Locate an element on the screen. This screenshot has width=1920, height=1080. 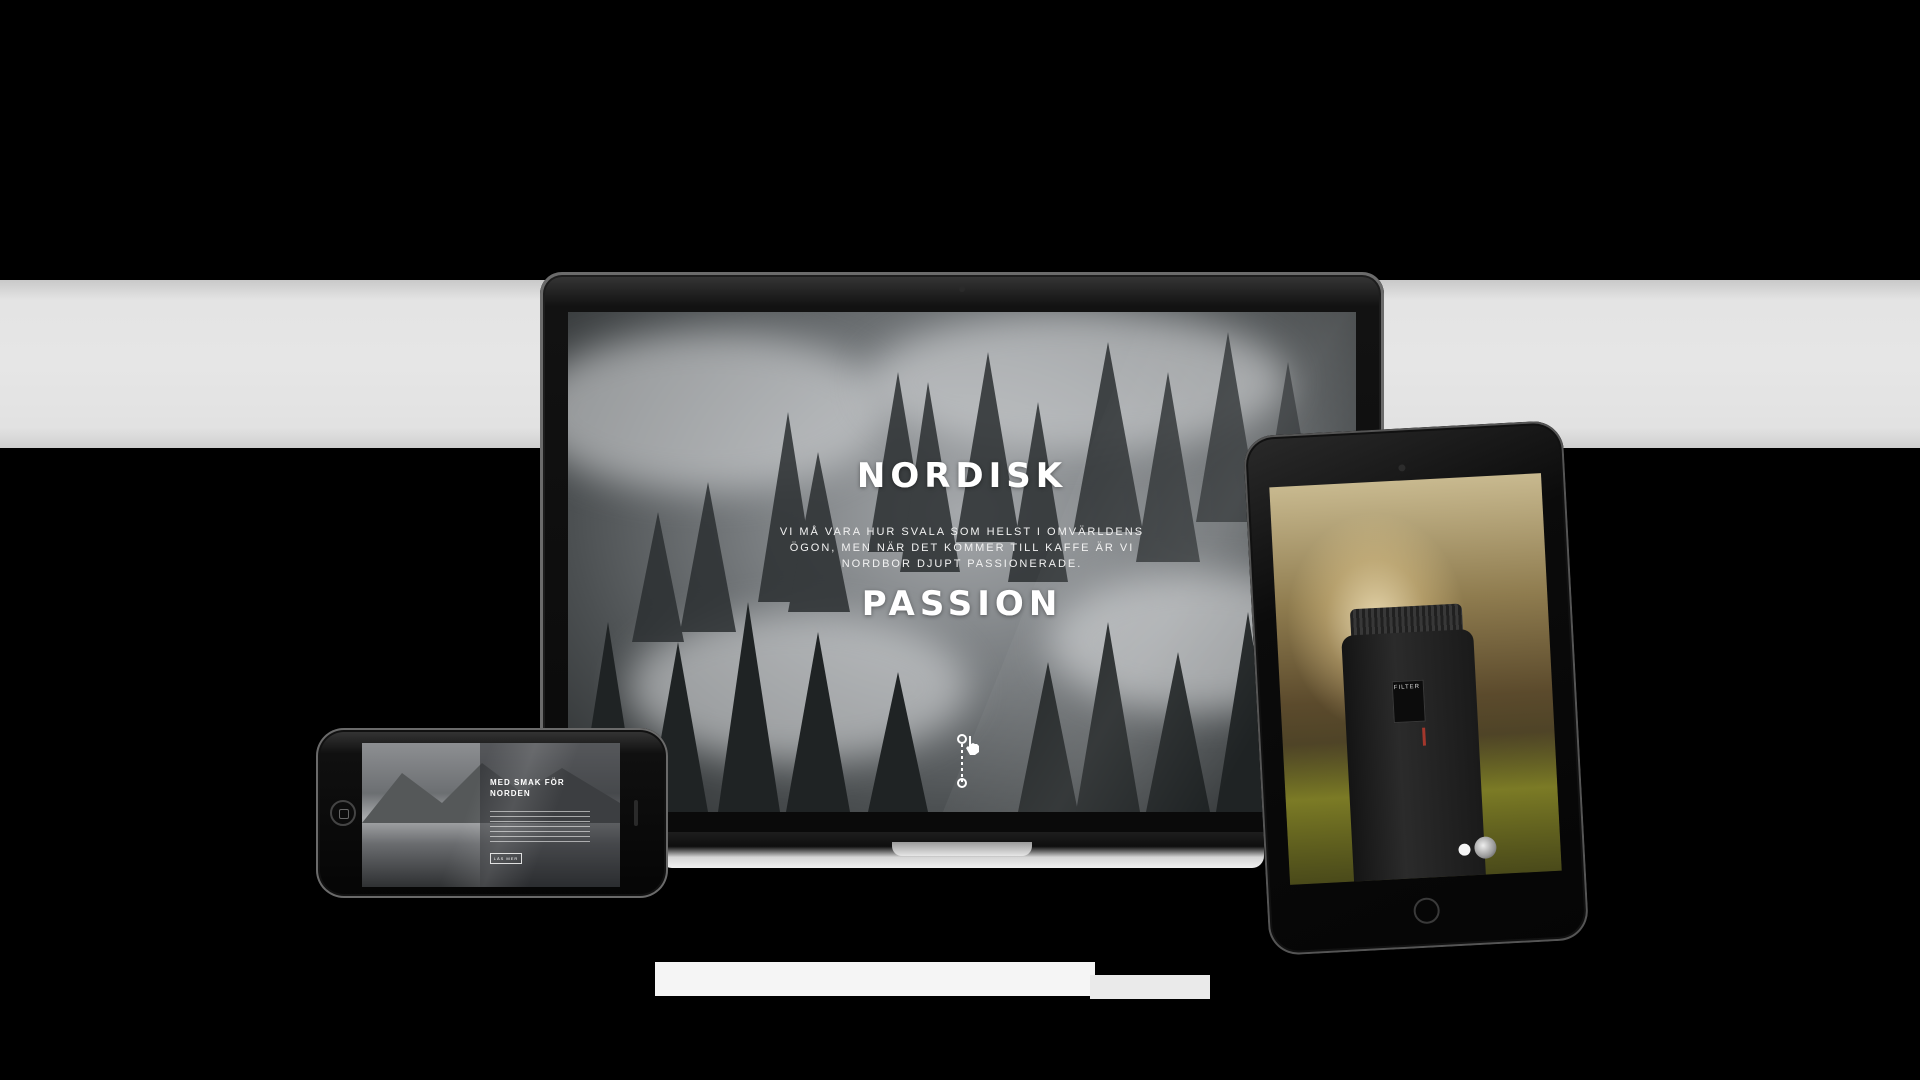
laptop-opening-notch is located at coordinates (962, 849).